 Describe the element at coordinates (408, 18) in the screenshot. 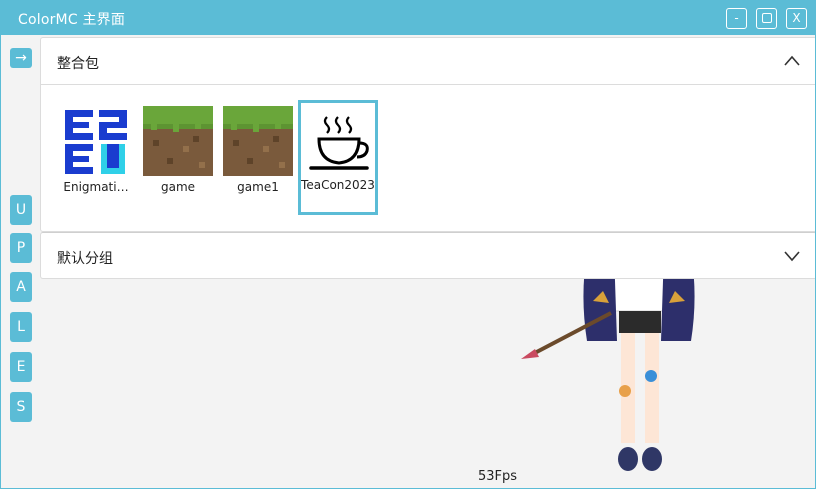

I see `title-bar: ColorMC 主界面 - X` at that location.